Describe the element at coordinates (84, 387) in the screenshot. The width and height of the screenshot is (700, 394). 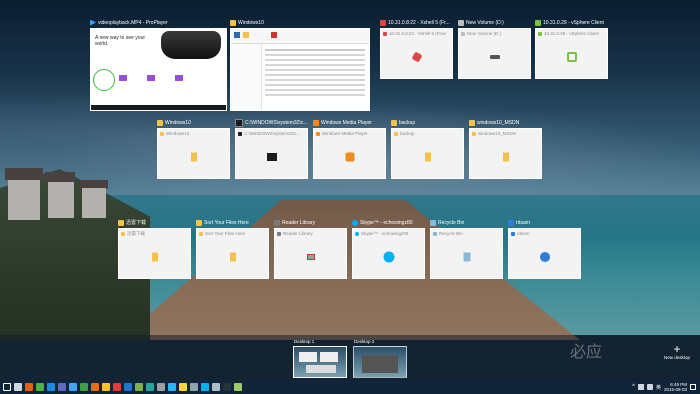
I see `green-app-icon` at that location.